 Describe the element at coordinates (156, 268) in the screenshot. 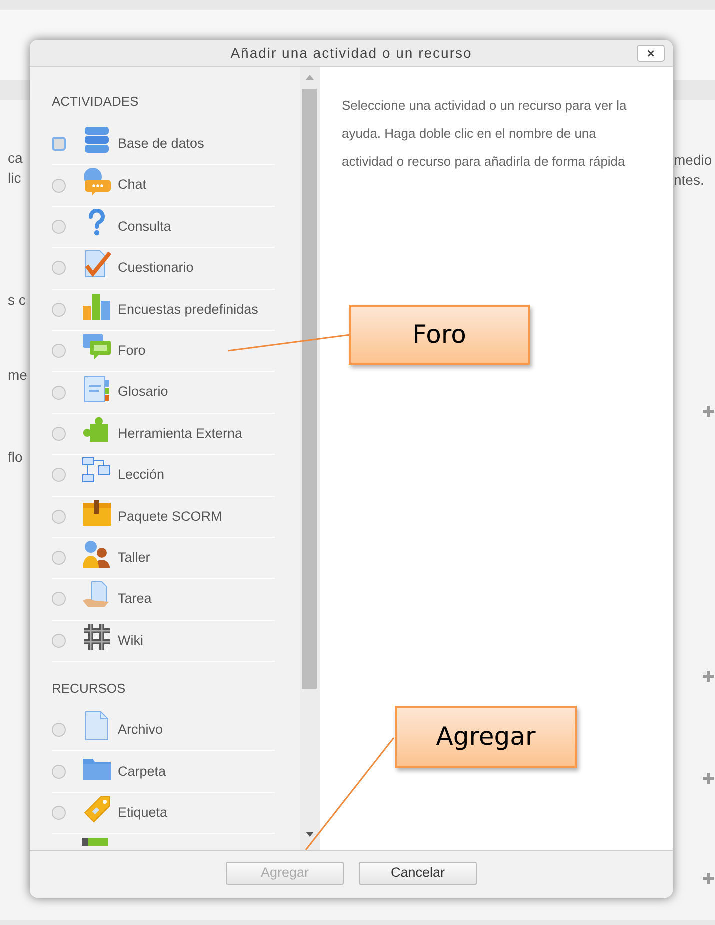

I see `activity-label: Cuestionario` at that location.